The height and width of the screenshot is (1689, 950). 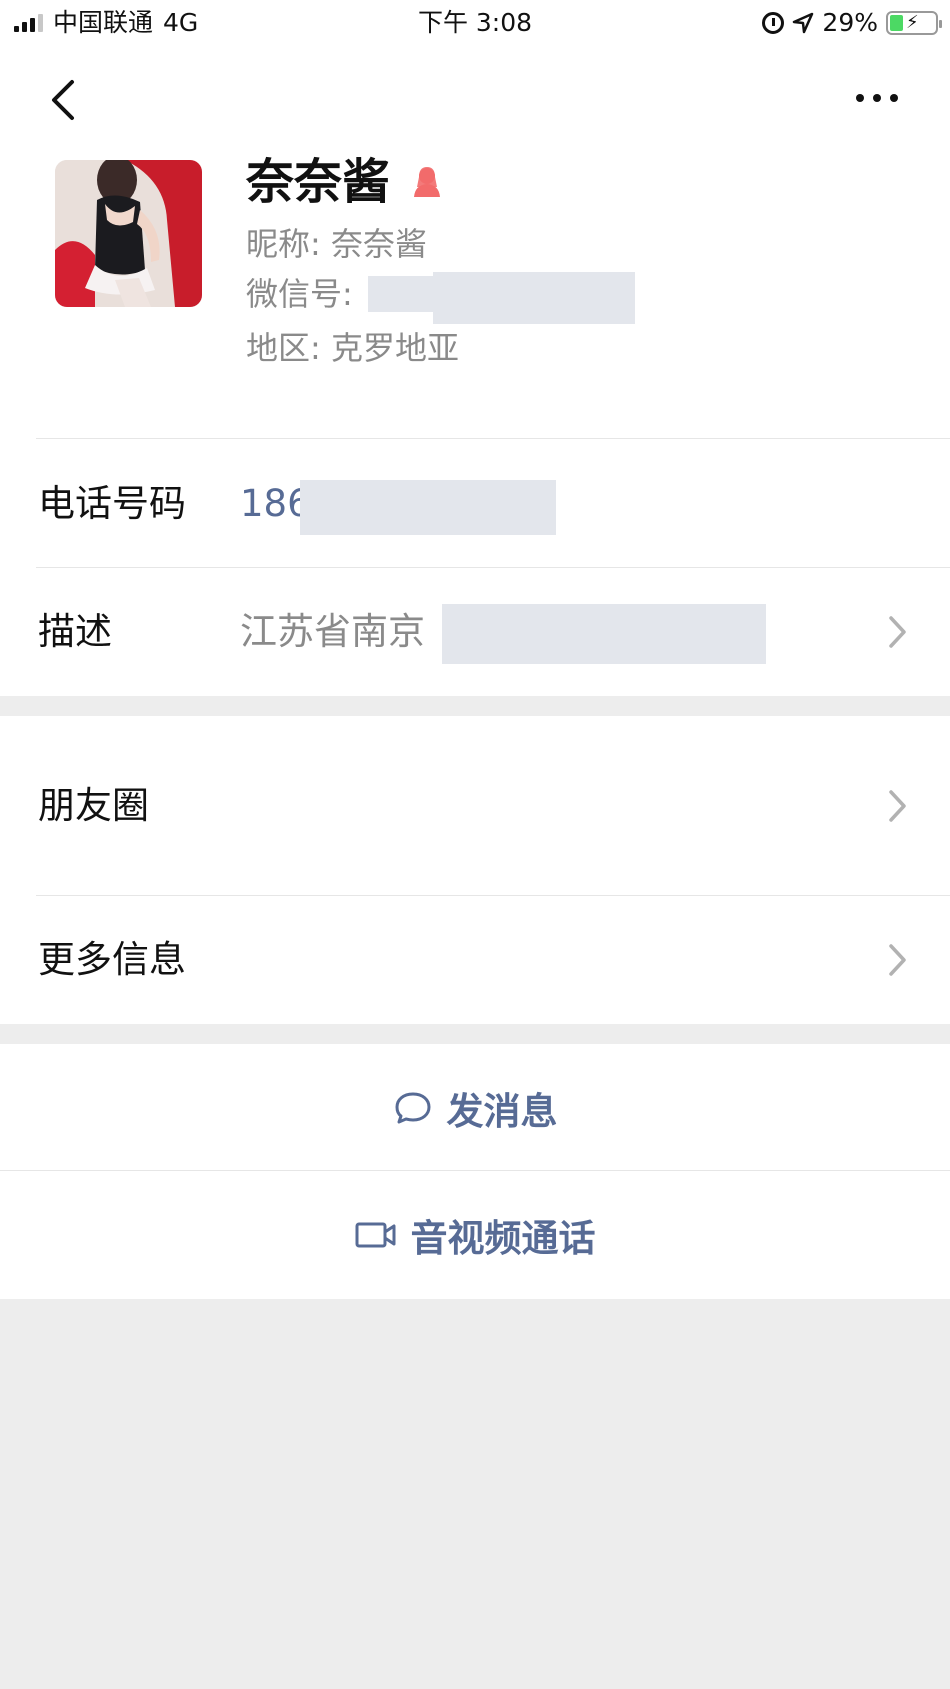 What do you see at coordinates (534, 298) in the screenshot?
I see `redacted-wechat-id-block` at bounding box center [534, 298].